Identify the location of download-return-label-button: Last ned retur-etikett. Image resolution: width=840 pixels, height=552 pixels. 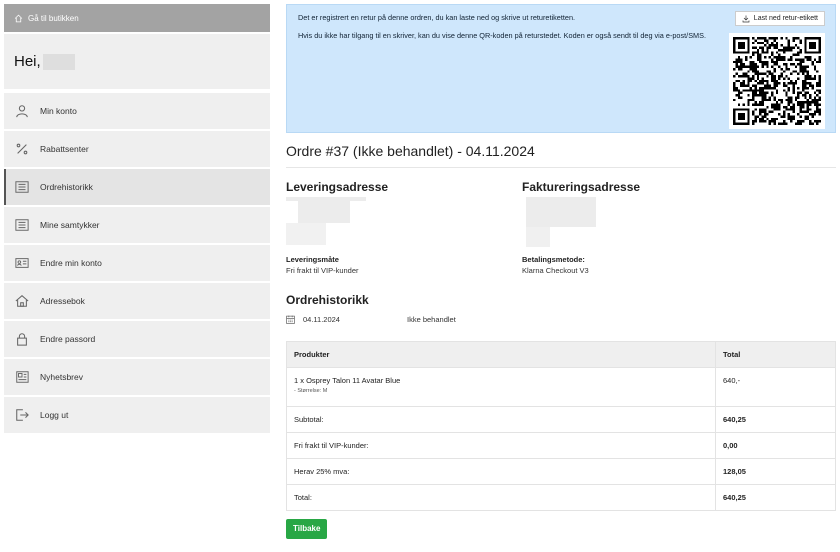
(779, 18).